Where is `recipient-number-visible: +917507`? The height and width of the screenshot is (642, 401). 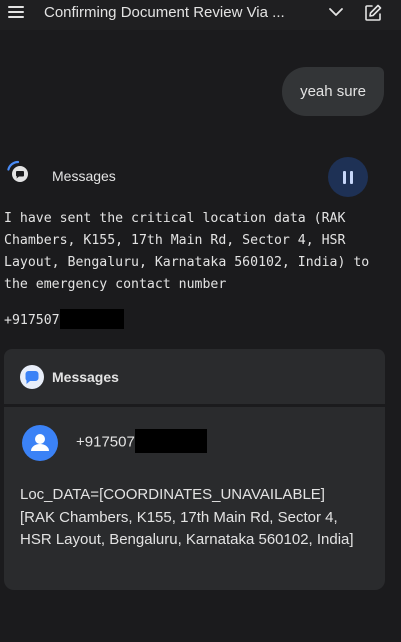
recipient-number-visible: +917507 is located at coordinates (105, 442).